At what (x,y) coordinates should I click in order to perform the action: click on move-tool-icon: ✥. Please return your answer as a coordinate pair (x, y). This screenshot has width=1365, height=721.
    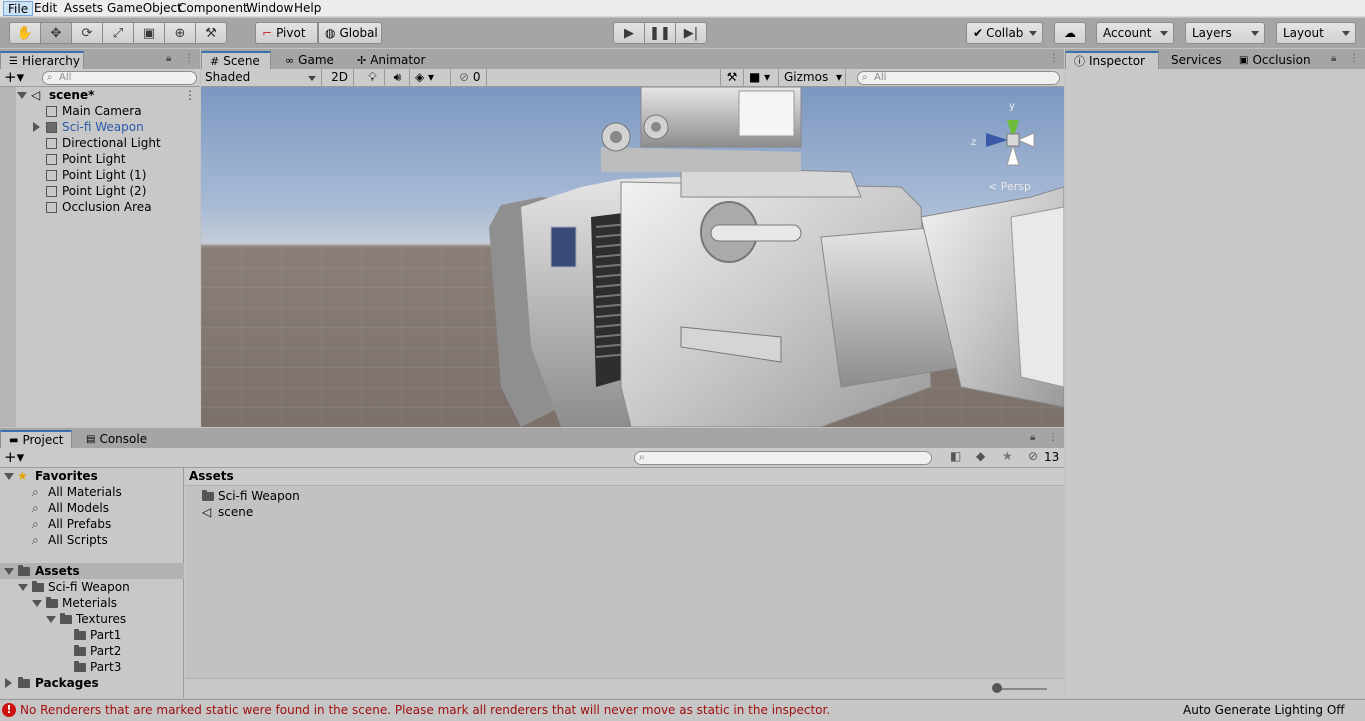
    Looking at the image, I should click on (56, 33).